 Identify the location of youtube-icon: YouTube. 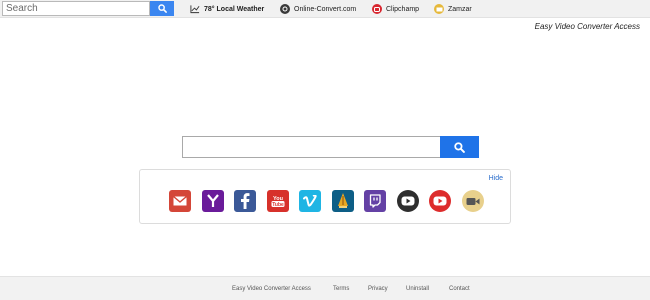
(277, 202).